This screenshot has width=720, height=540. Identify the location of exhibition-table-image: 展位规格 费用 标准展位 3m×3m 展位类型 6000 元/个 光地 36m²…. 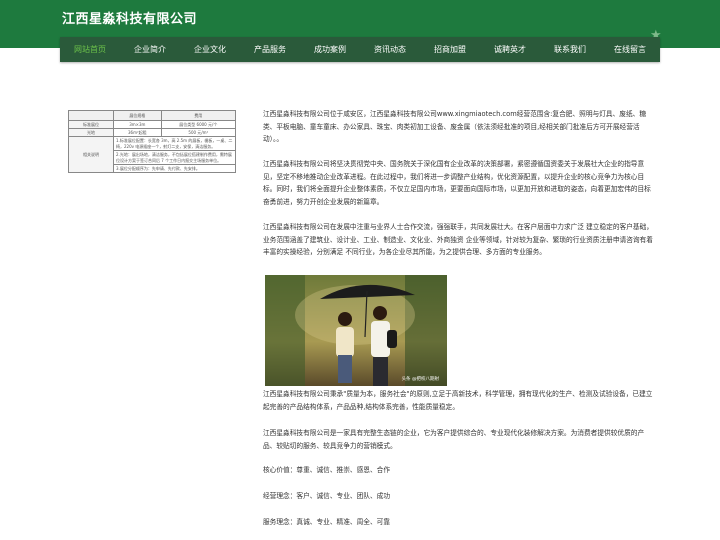
(152, 165).